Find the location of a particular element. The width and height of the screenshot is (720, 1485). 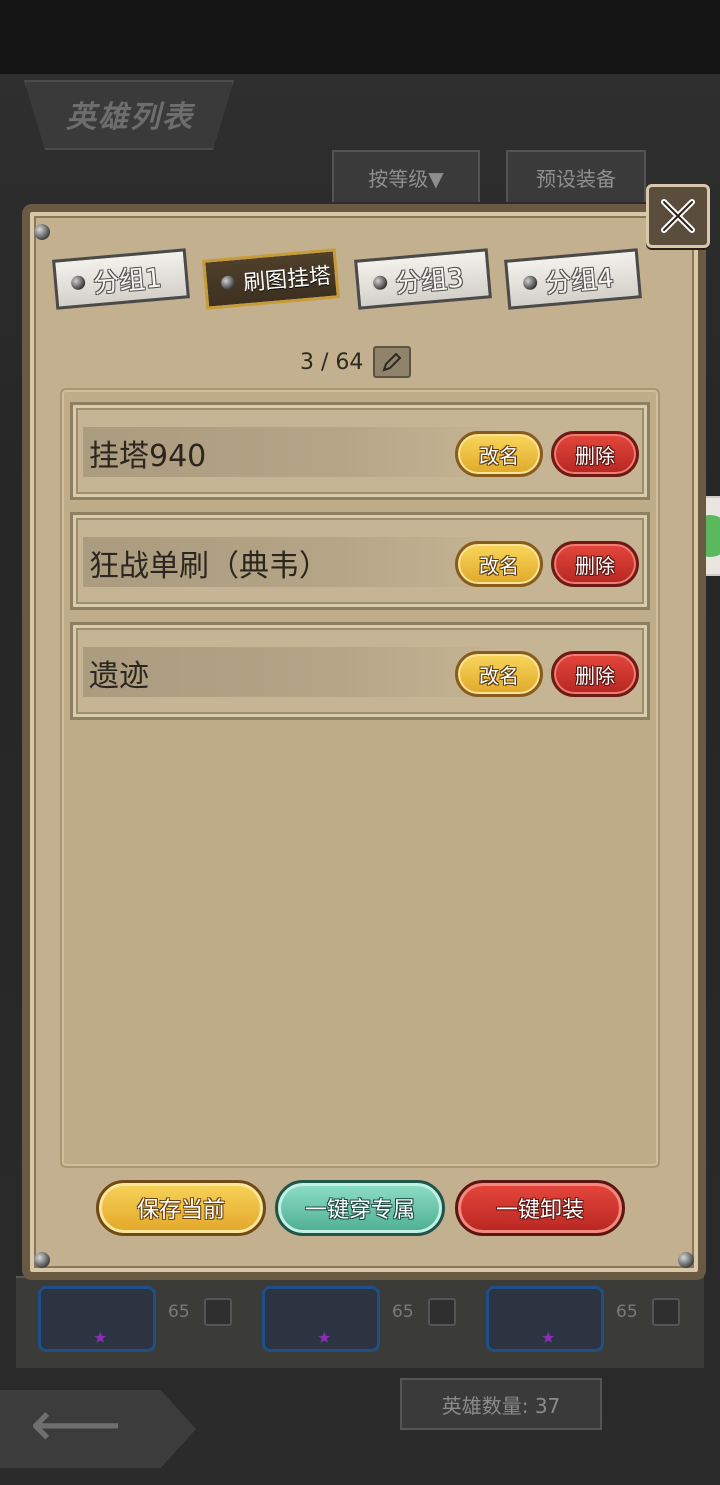

pencil-edit-icon is located at coordinates (392, 362).